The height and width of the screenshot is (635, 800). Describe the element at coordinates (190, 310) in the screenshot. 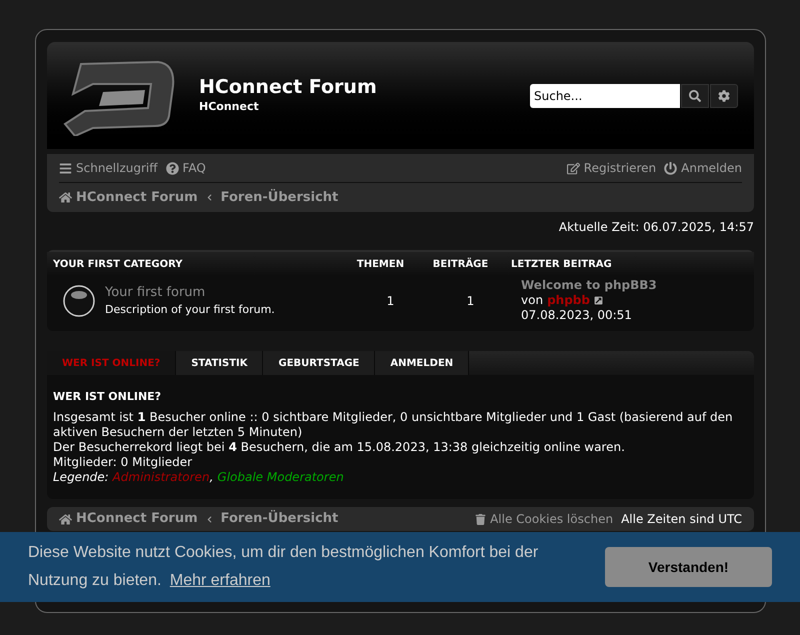

I see `forum-description: Description of your first forum.` at that location.